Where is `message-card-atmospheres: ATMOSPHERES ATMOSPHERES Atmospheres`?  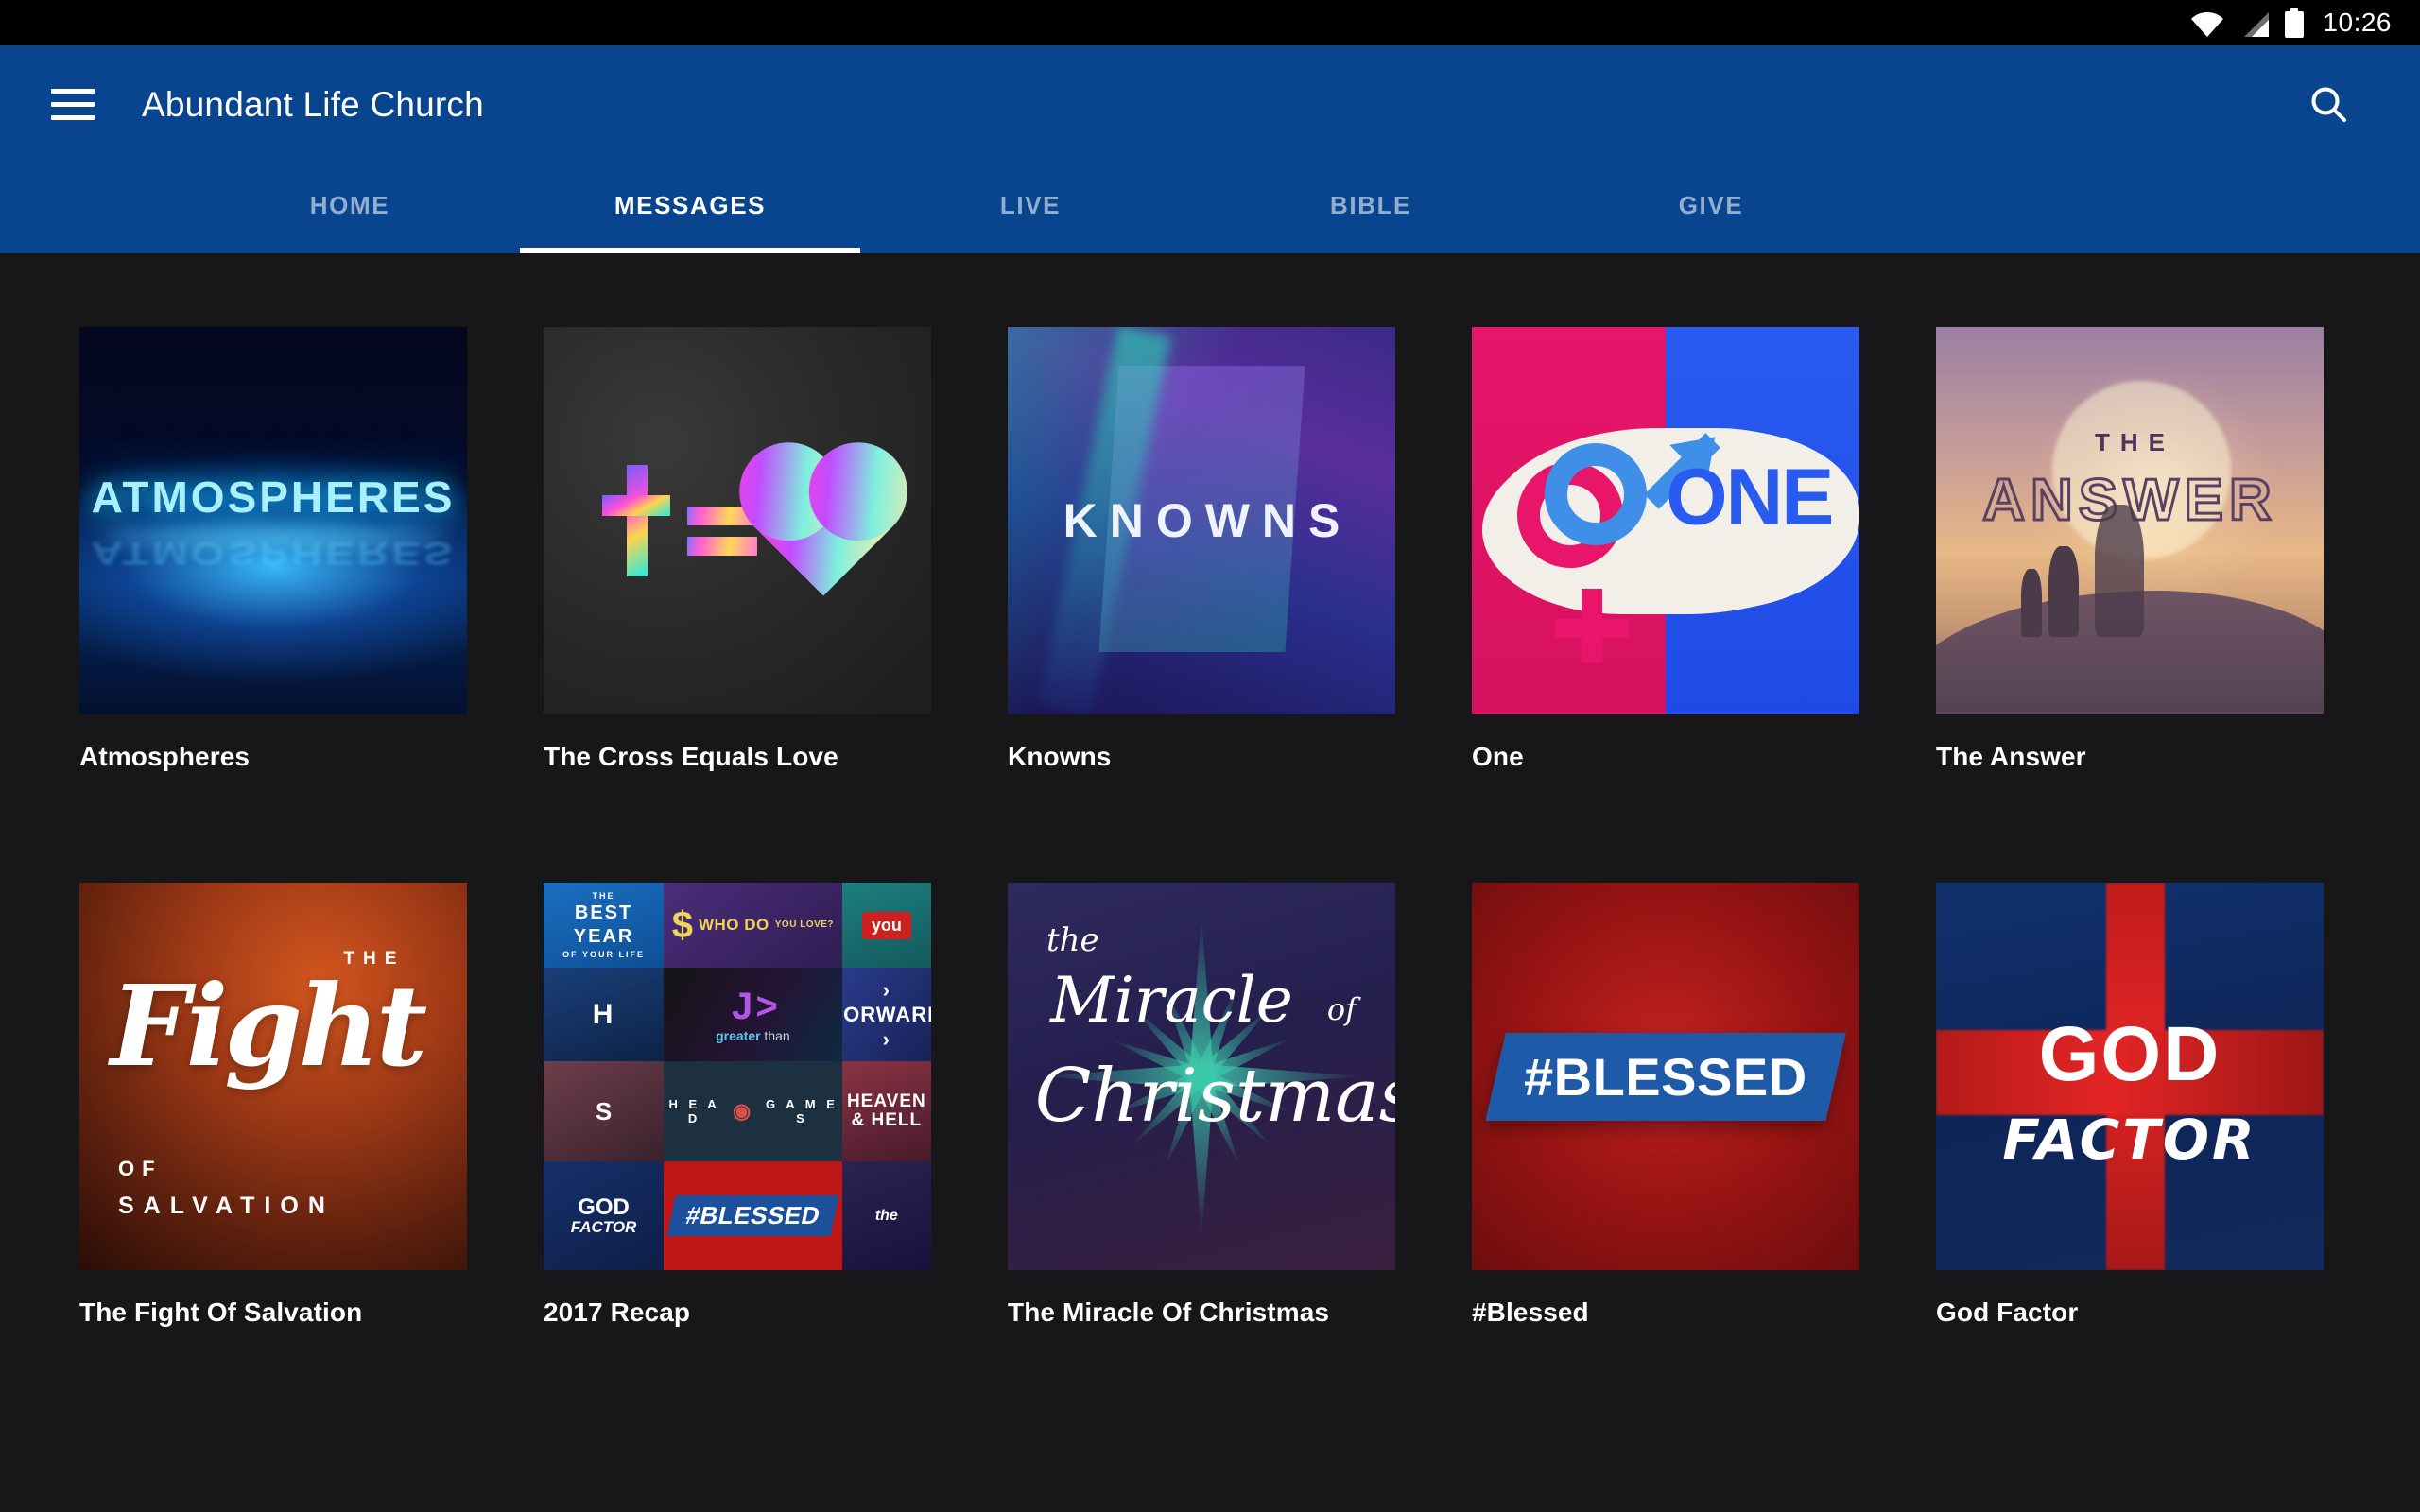
message-card-atmospheres: ATMOSPHERES ATMOSPHERES Atmospheres is located at coordinates (273, 550).